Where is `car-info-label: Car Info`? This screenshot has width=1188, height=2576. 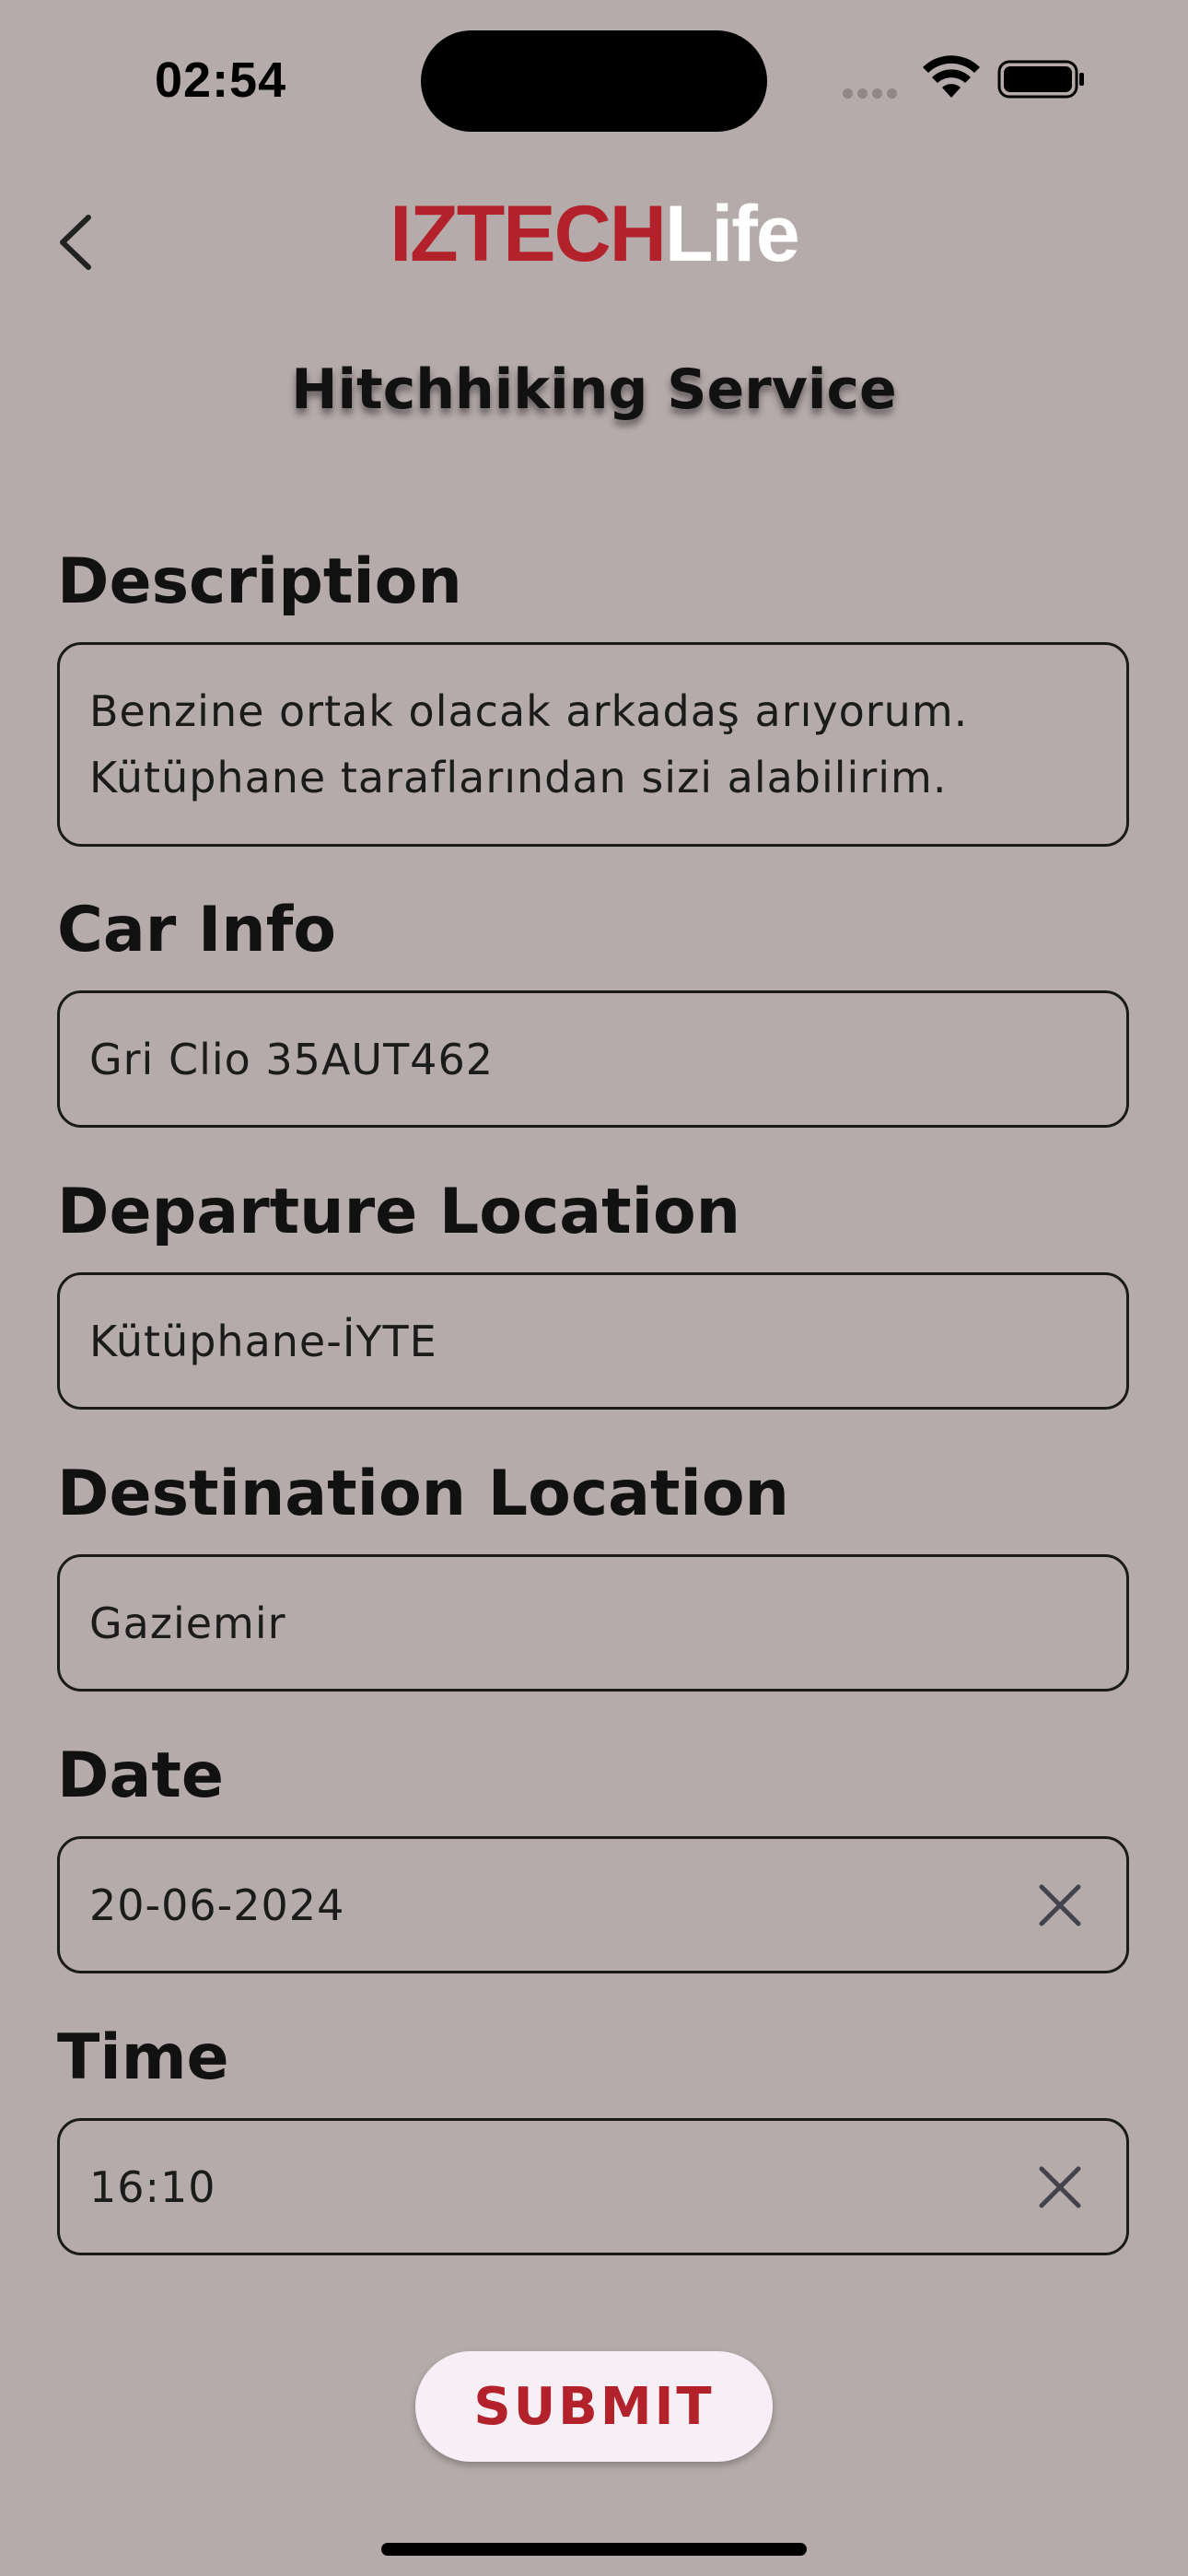 car-info-label: Car Info is located at coordinates (197, 930).